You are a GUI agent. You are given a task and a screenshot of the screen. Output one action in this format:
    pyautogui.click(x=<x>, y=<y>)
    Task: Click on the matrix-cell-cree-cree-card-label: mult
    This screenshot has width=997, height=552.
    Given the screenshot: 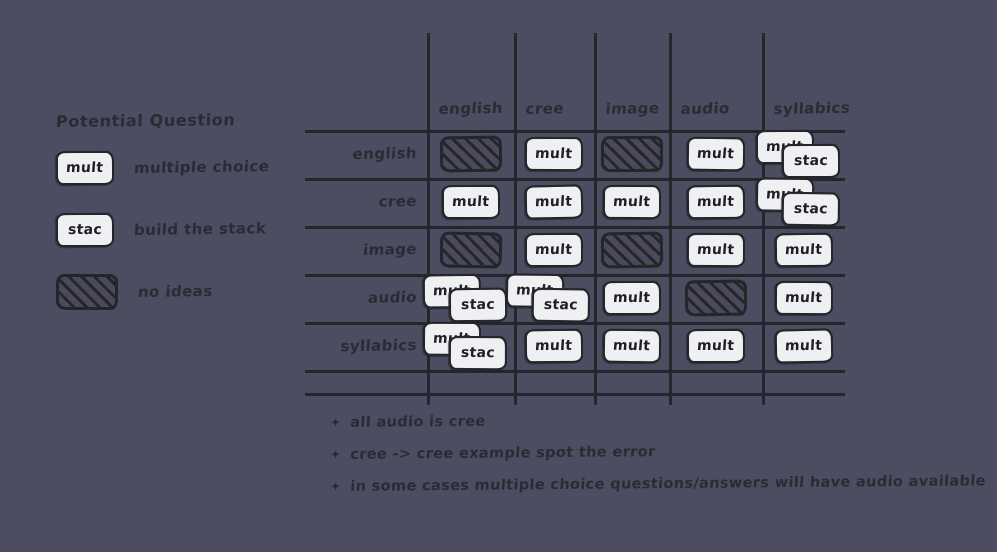 What is the action you would take?
    pyautogui.click(x=554, y=202)
    